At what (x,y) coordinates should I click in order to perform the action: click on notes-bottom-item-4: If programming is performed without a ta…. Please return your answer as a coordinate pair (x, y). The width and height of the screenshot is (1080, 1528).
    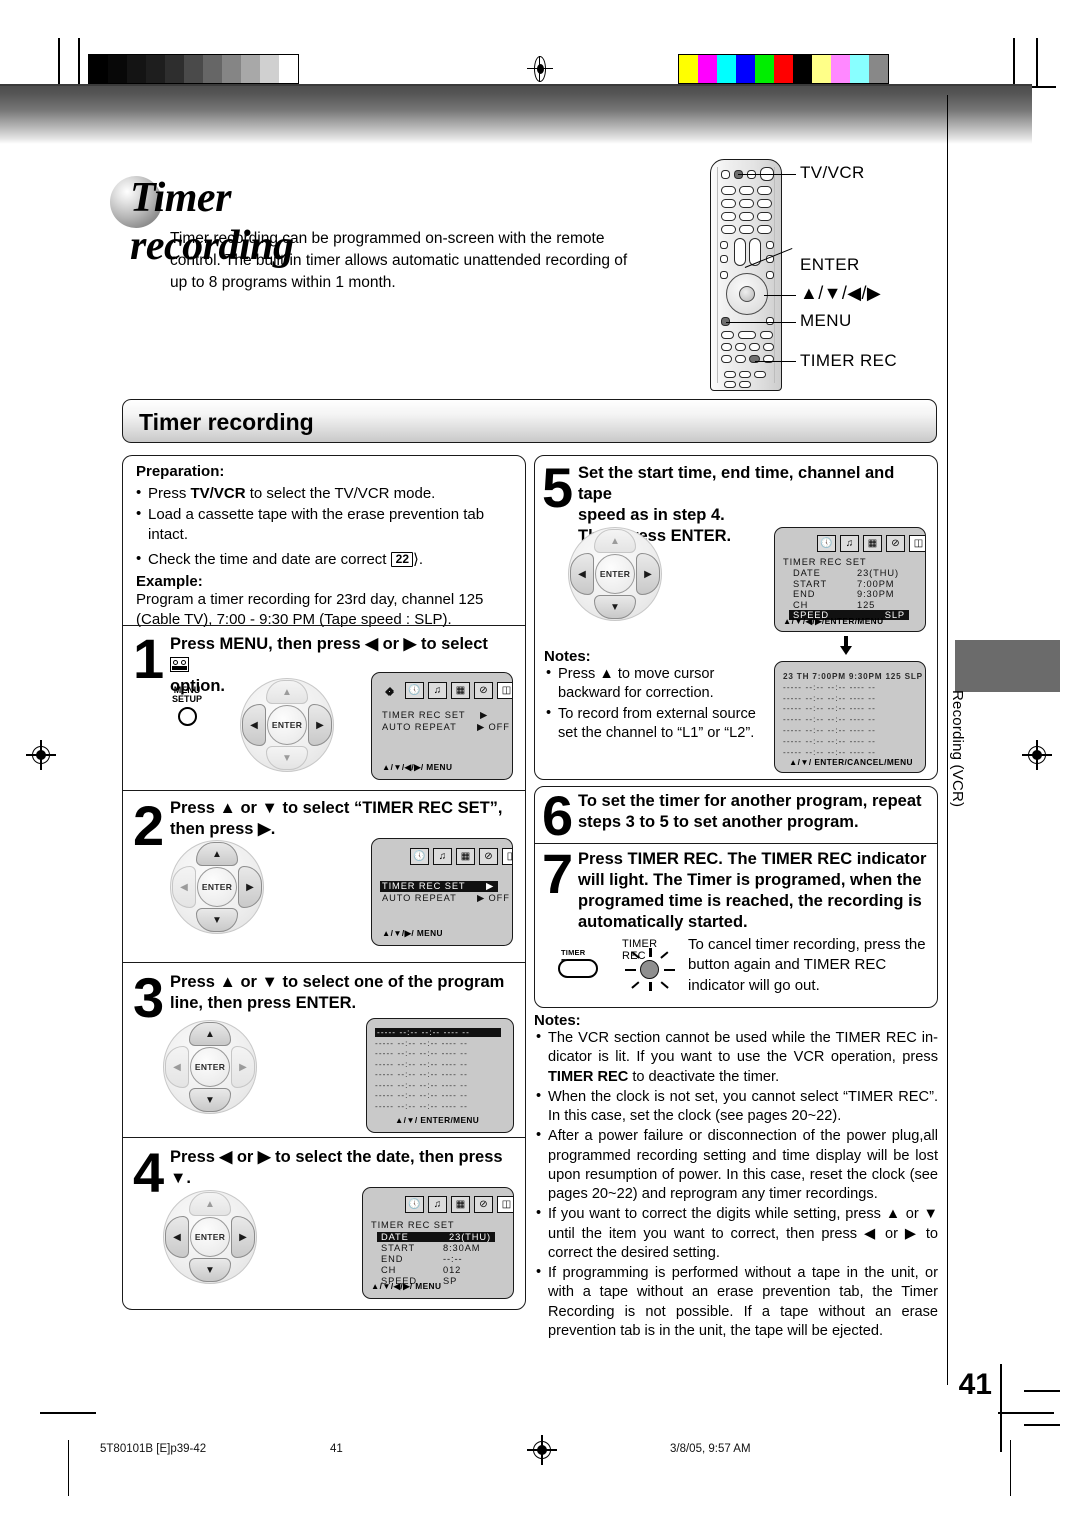
    Looking at the image, I should click on (736, 1302).